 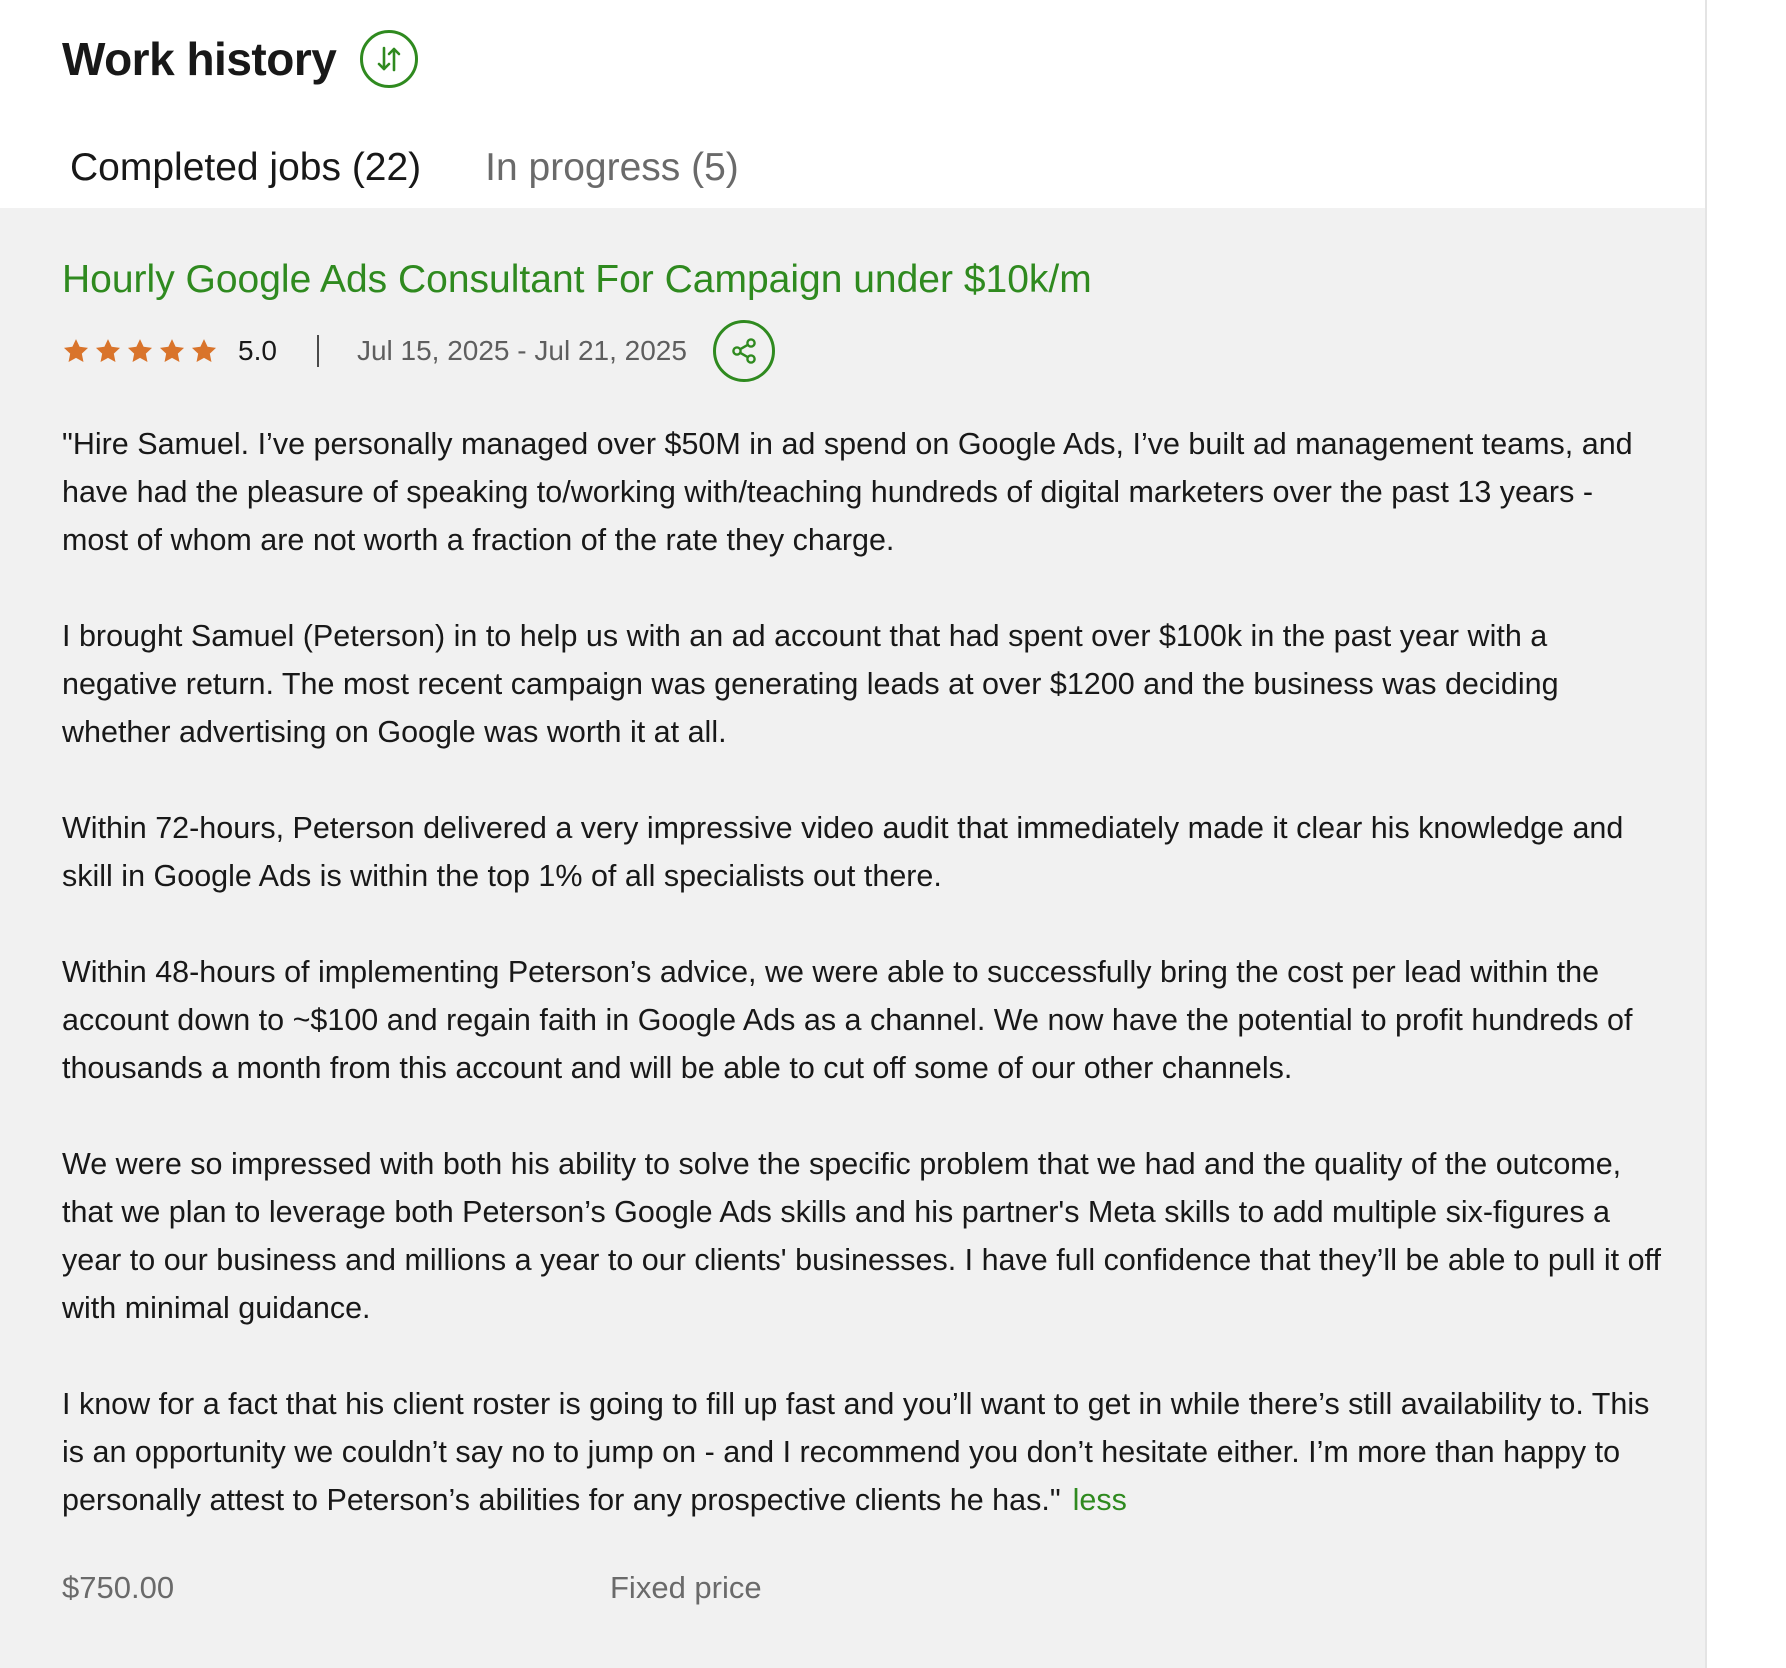 I want to click on job-price: $750.00, so click(x=118, y=1587).